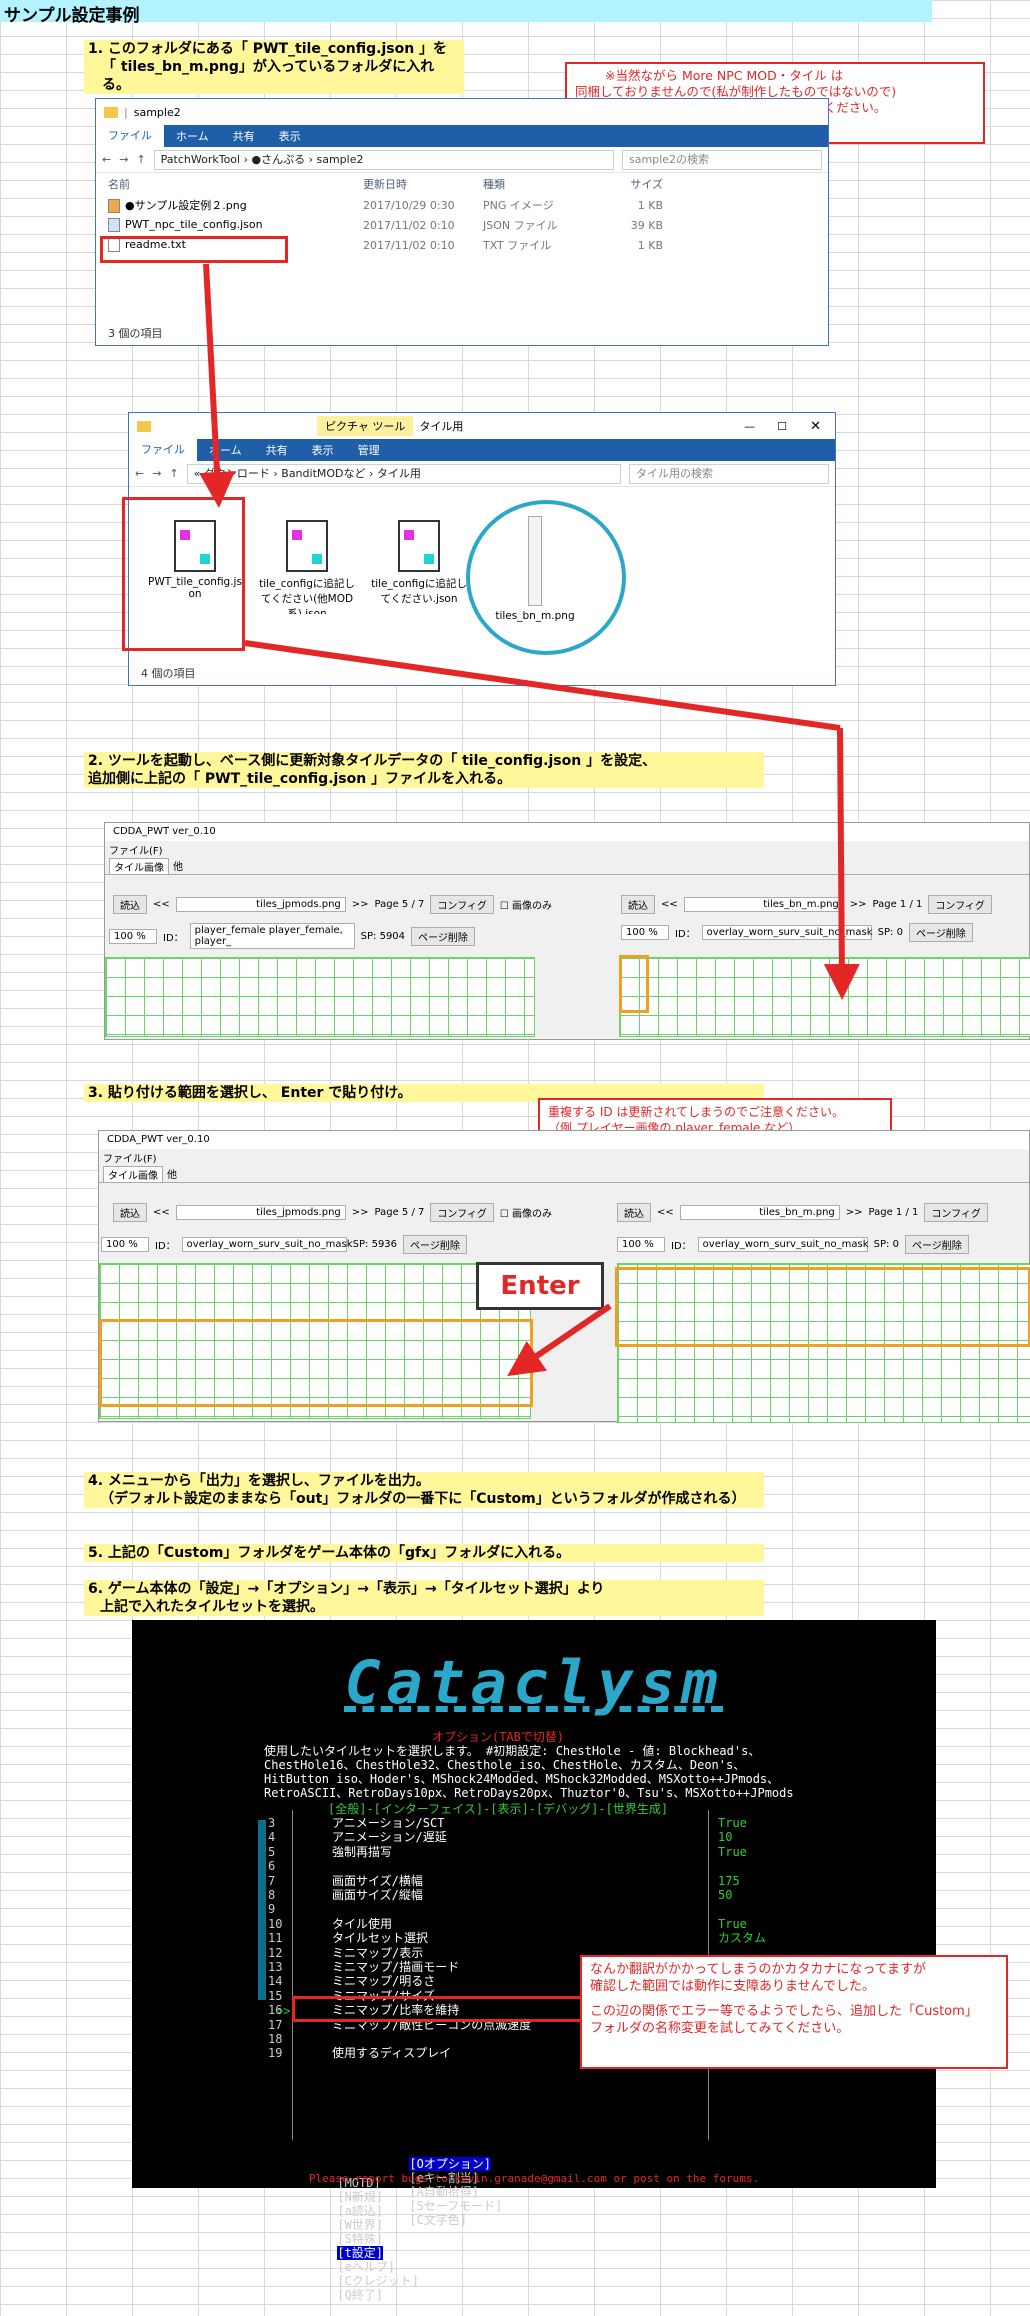  Describe the element at coordinates (542, 685) in the screenshot. I see `arrow-line` at that location.